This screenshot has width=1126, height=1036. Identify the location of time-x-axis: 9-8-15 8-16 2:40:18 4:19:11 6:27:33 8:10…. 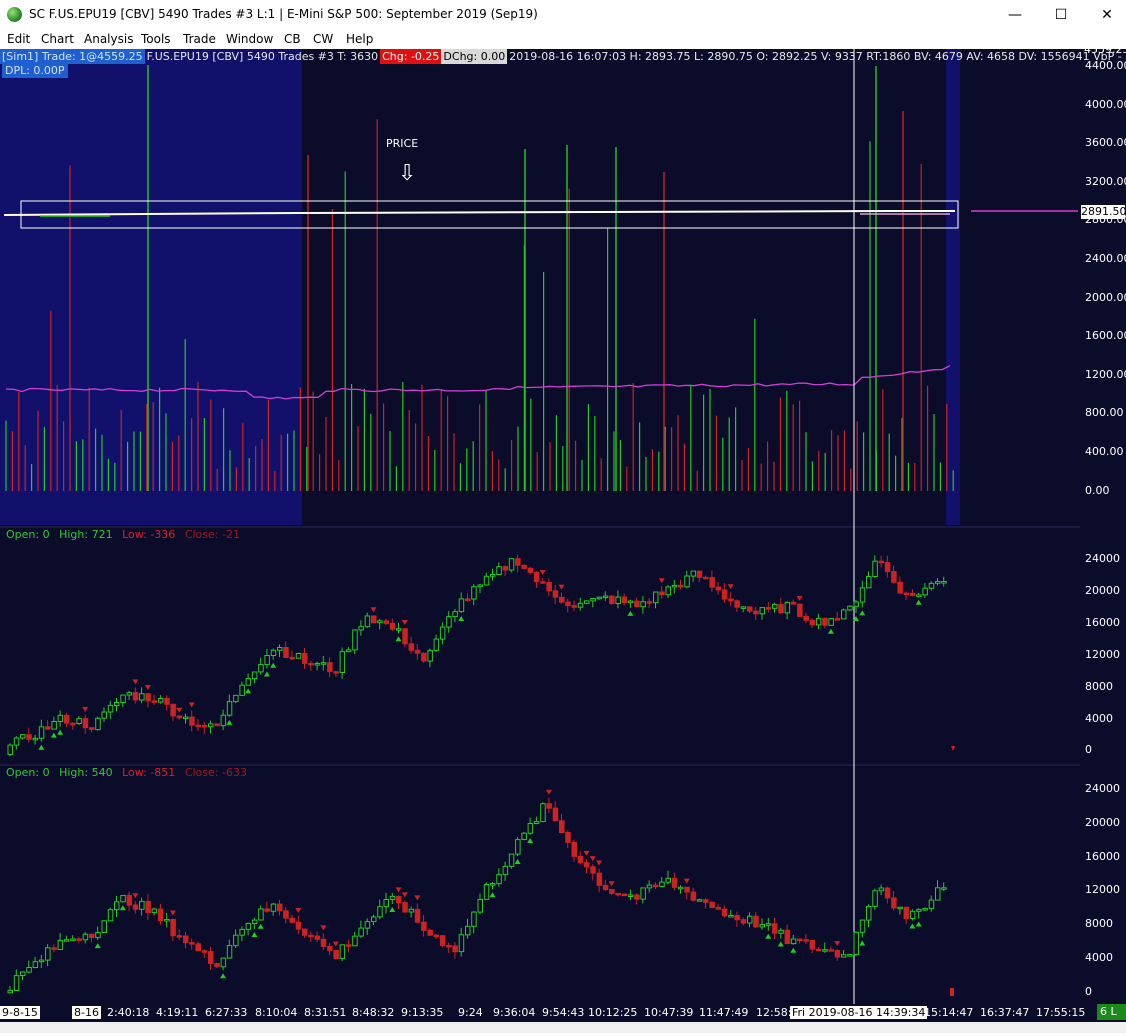
(563, 1013).